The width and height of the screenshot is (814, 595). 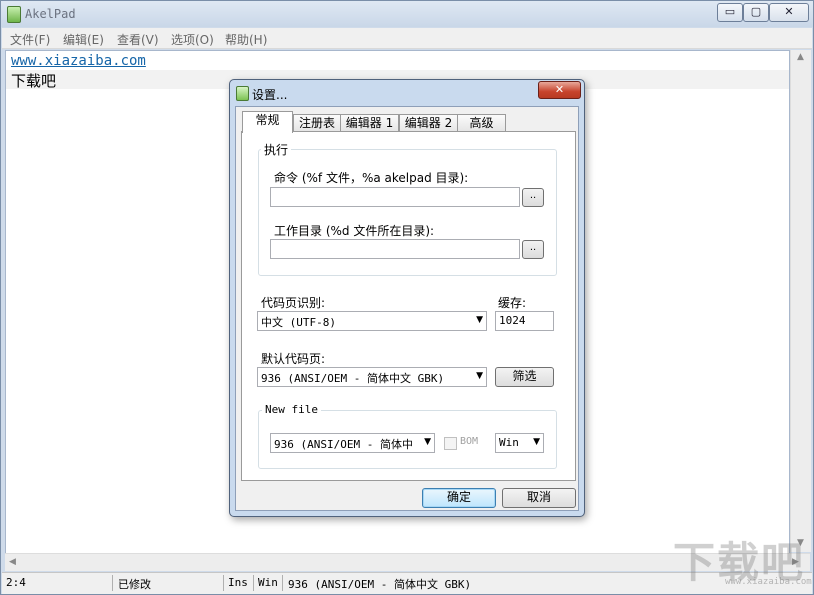 I want to click on watermark-url: www.xiazaiba.com, so click(x=768, y=582).